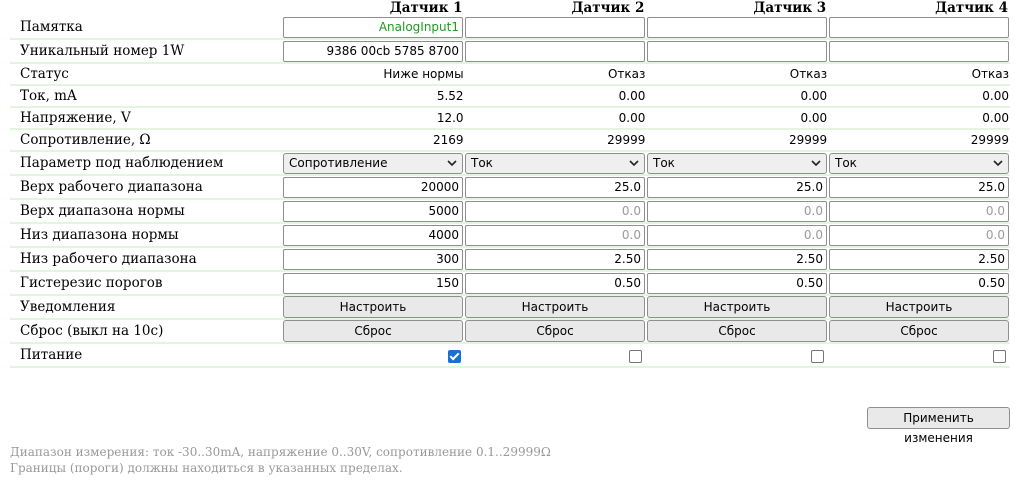 This screenshot has width=1015, height=488. I want to click on sensor-3-top-work-input, so click(737, 187).